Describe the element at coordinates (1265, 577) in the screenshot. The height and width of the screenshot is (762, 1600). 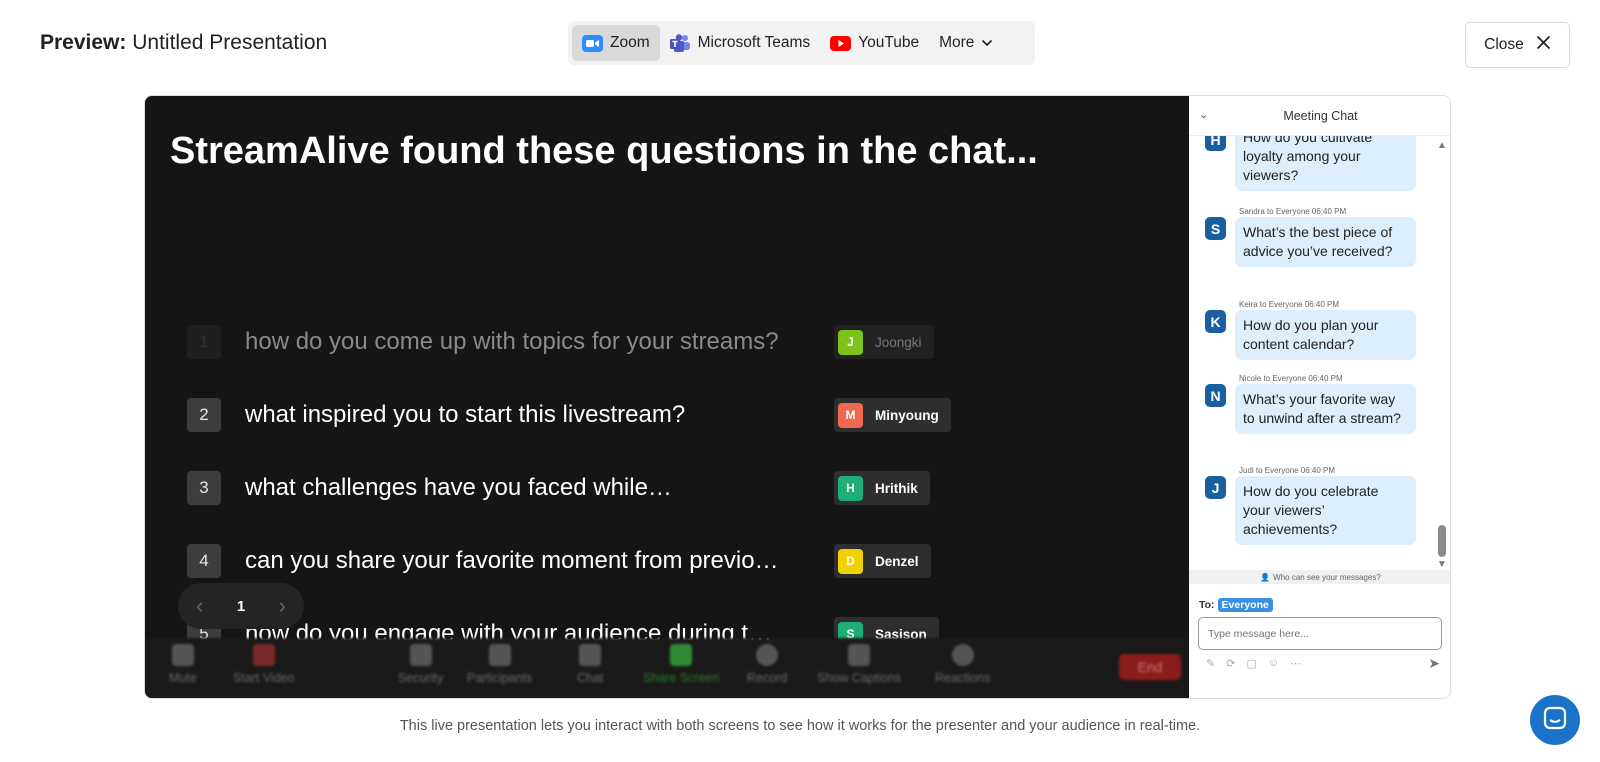
I see `person-icon: 👤` at that location.